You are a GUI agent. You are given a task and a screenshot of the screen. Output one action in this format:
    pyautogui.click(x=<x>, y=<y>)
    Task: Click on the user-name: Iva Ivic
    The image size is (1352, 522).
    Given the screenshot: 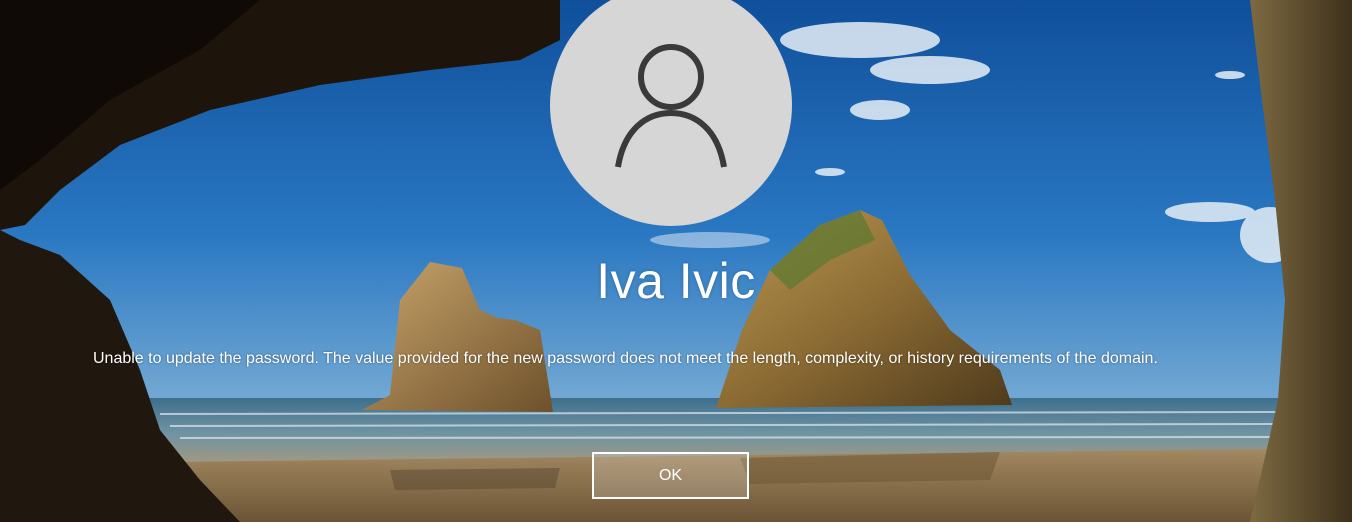 What is the action you would take?
    pyautogui.click(x=676, y=281)
    